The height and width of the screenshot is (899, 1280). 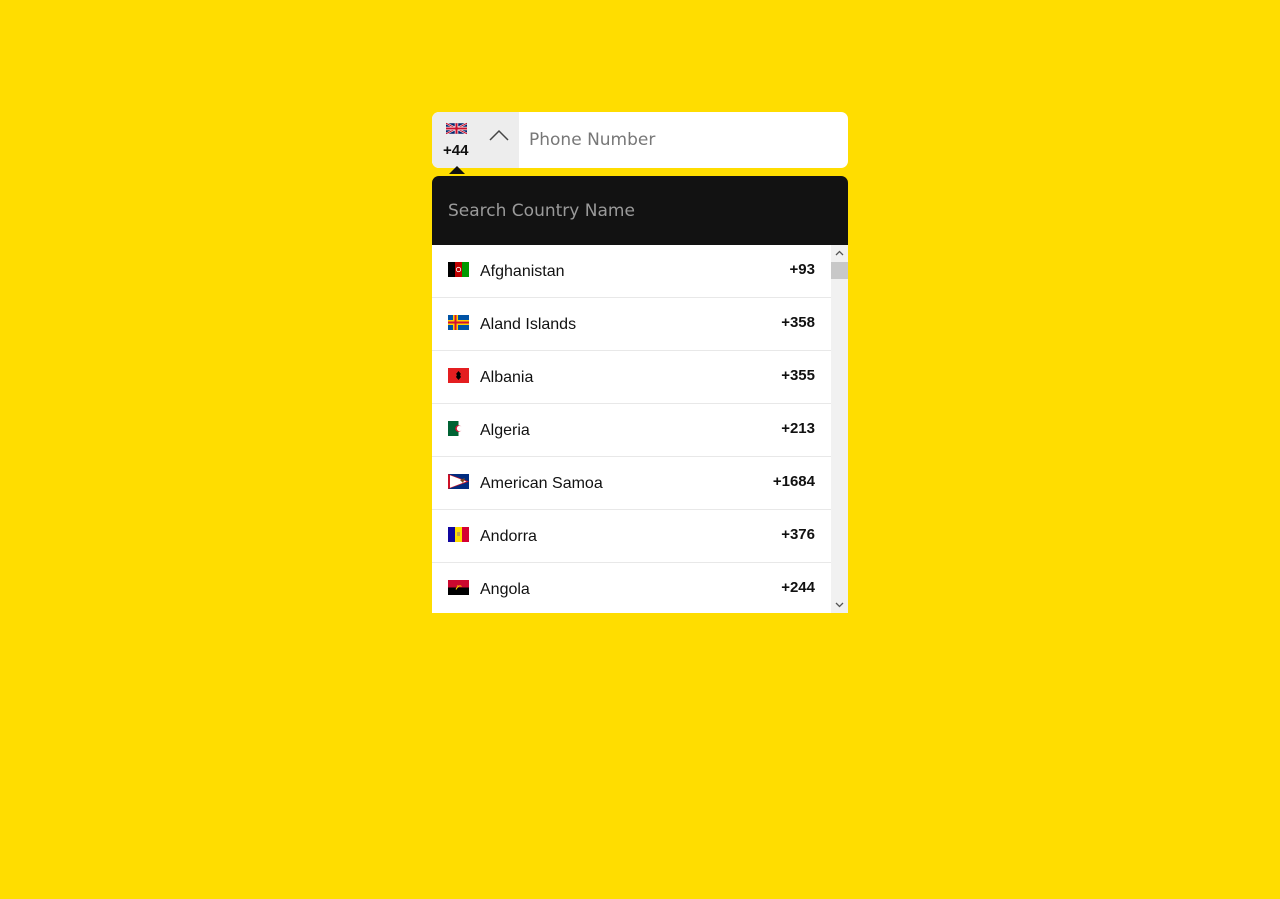 What do you see at coordinates (505, 589) in the screenshot?
I see `country-name: Angola` at bounding box center [505, 589].